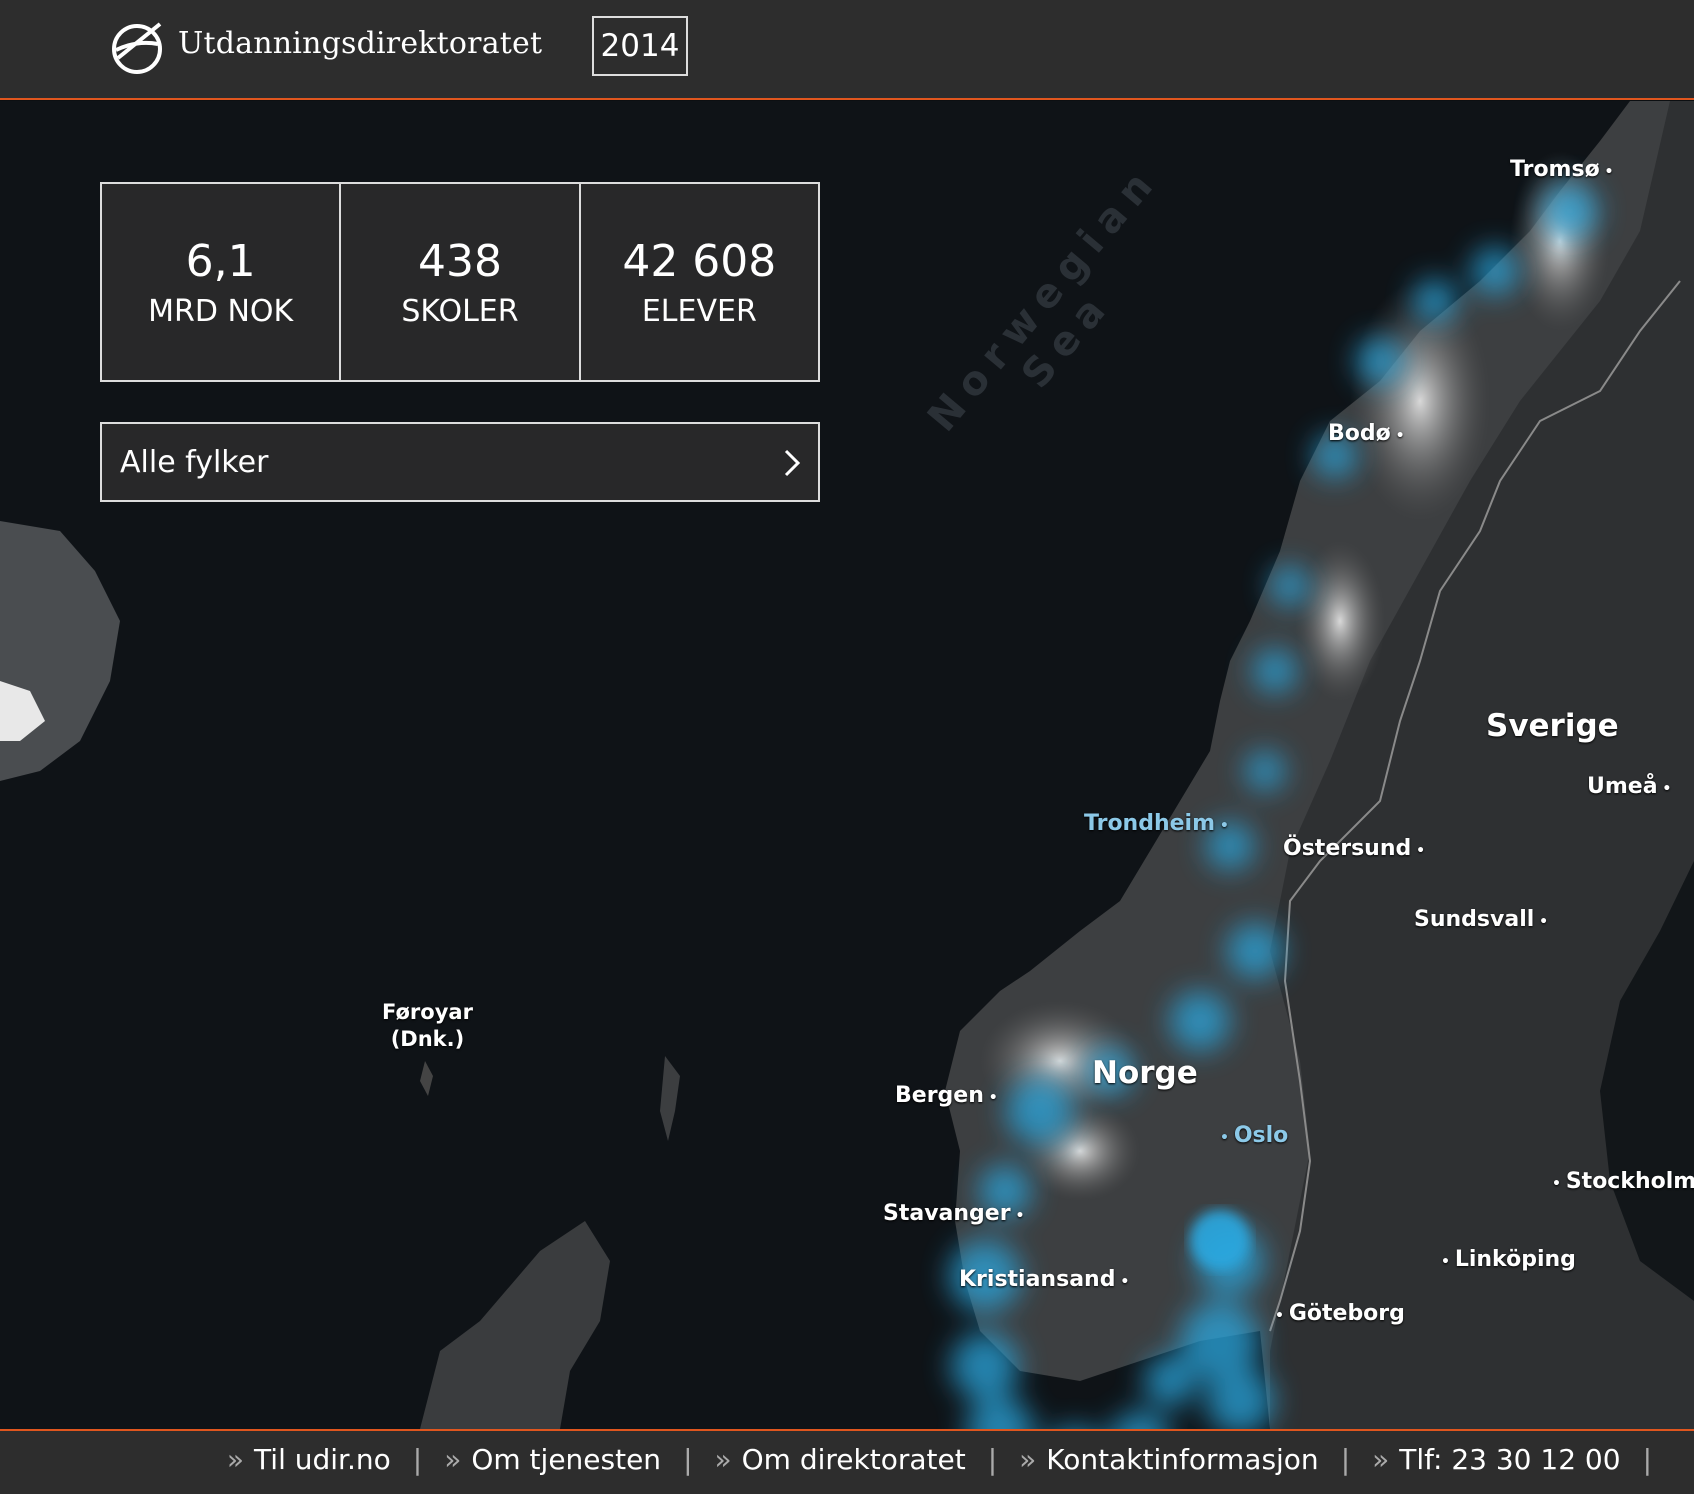 The height and width of the screenshot is (1494, 1694). I want to click on footer-link-about-directorate: » Om direktoratet, so click(840, 1459).